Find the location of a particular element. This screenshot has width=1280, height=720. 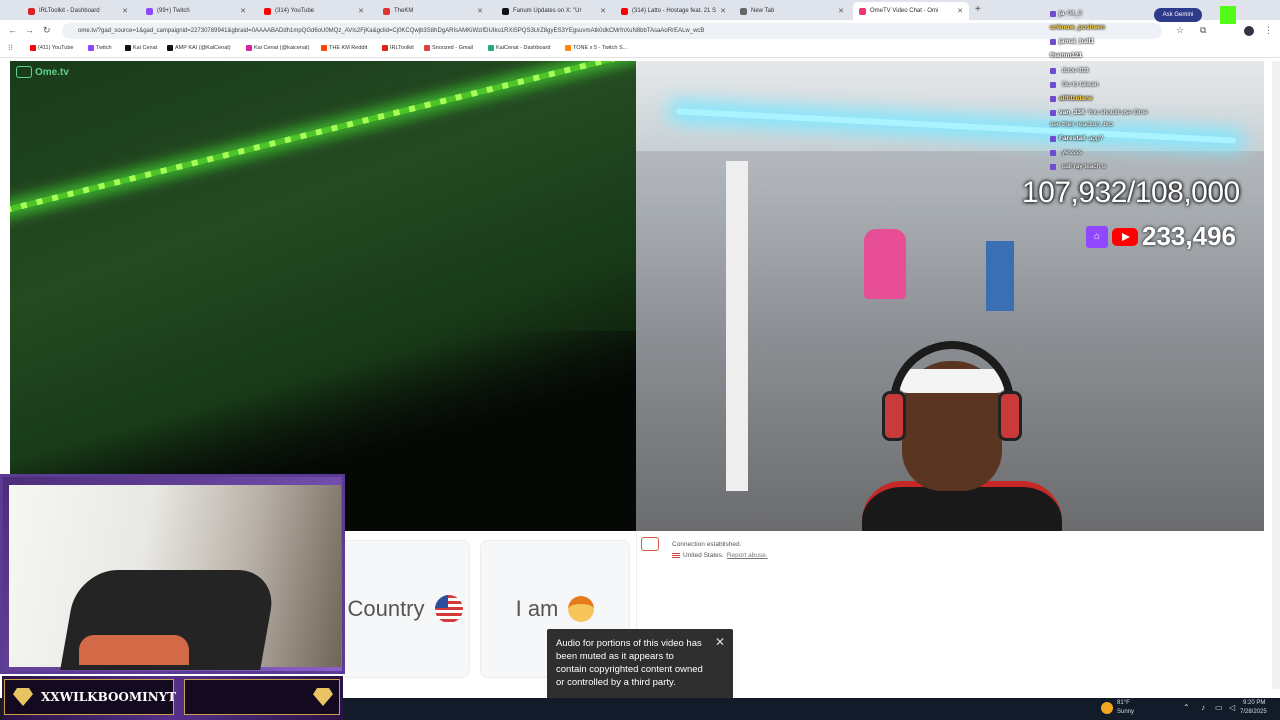

chat-text: call ray teach u is located at coordinates (1084, 166).